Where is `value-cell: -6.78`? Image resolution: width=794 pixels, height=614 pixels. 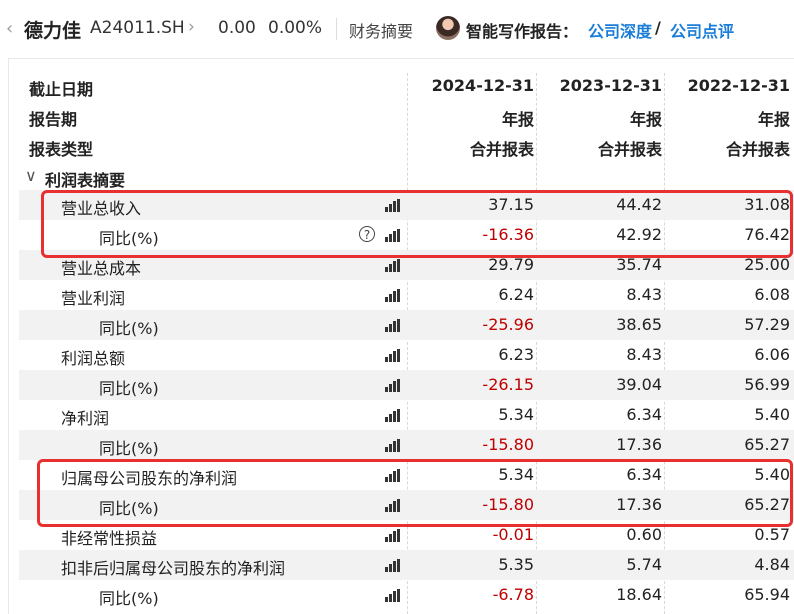 value-cell: -6.78 is located at coordinates (513, 594).